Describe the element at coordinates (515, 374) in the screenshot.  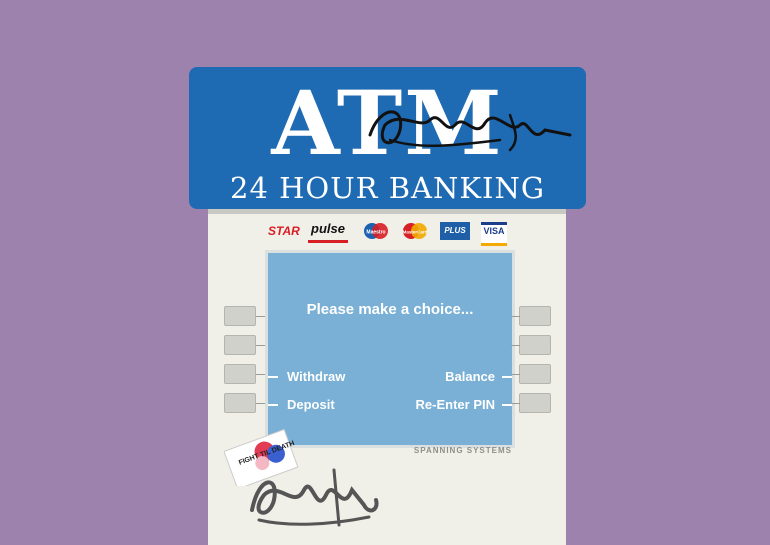
I see `right-key-3-connector` at that location.